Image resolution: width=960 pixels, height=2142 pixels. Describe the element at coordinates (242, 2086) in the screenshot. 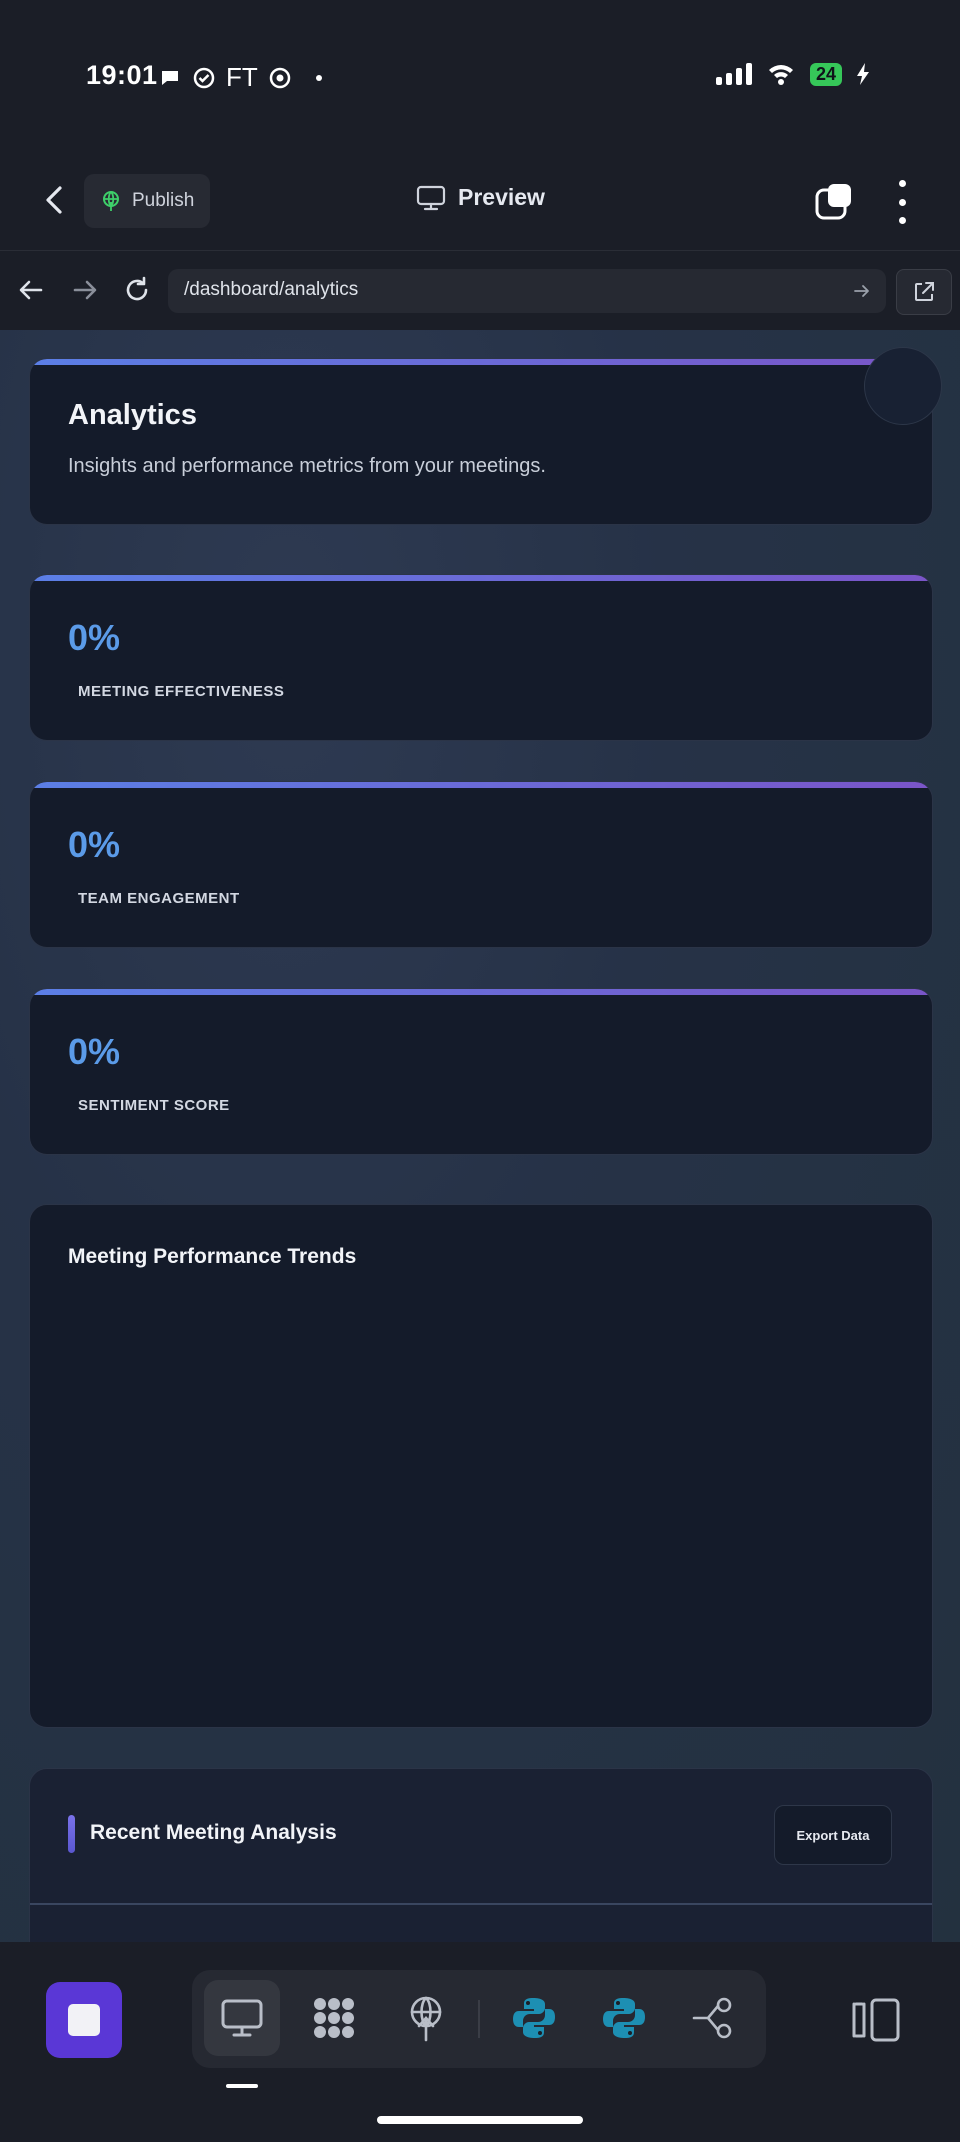

I see `active-tab-indicator` at that location.